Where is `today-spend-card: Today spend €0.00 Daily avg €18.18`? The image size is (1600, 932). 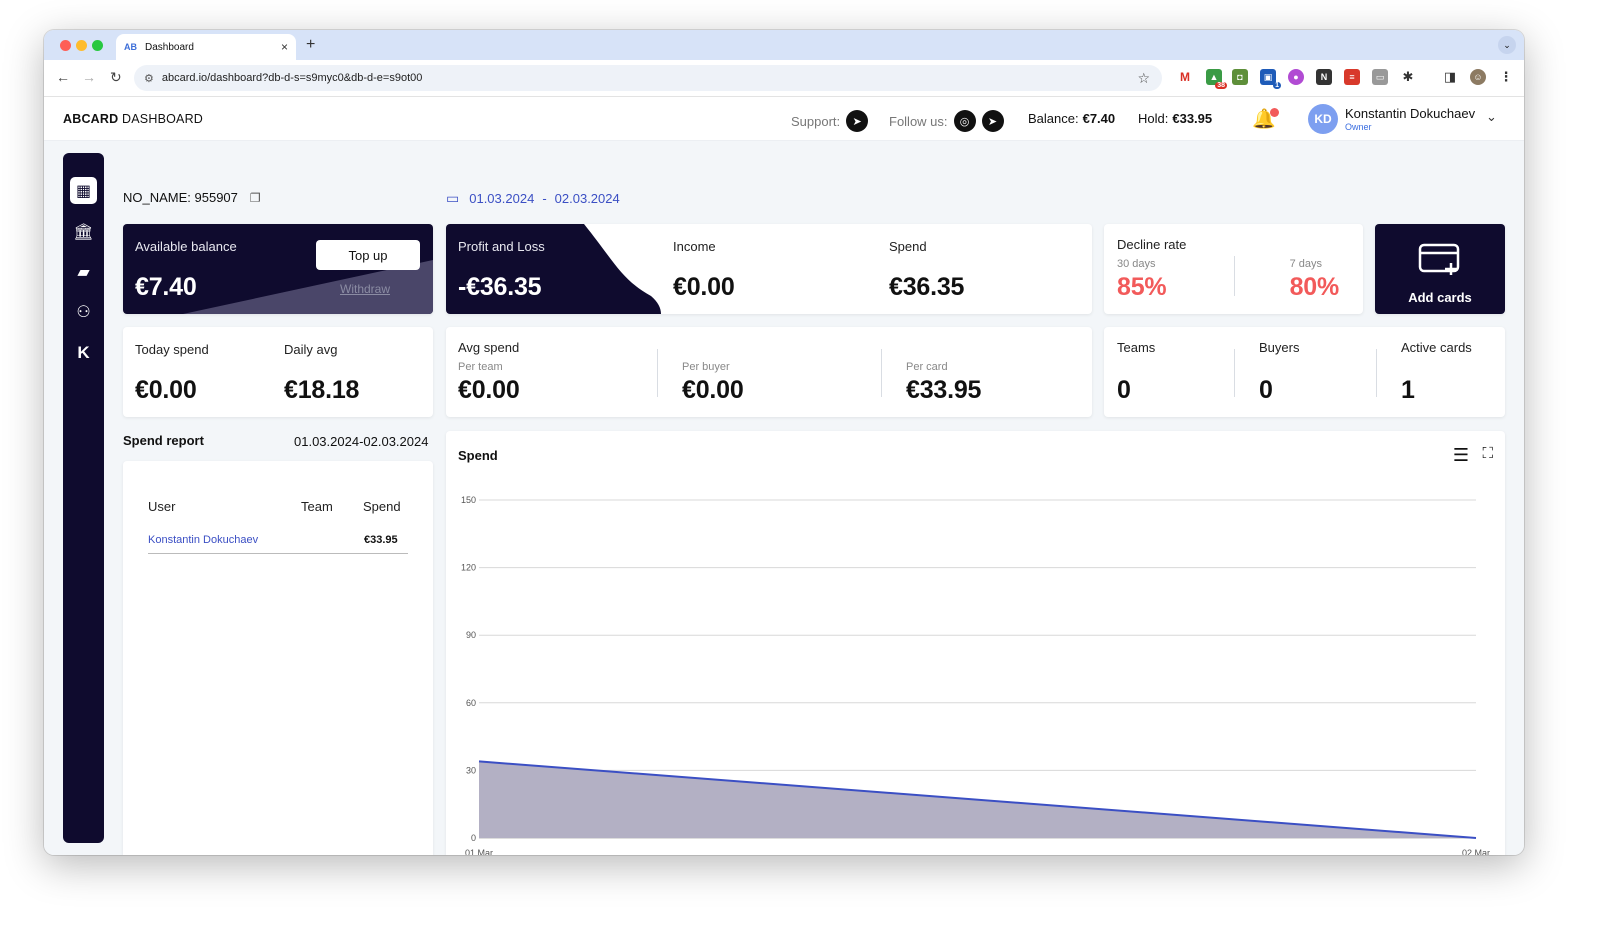 today-spend-card: Today spend €0.00 Daily avg €18.18 is located at coordinates (278, 372).